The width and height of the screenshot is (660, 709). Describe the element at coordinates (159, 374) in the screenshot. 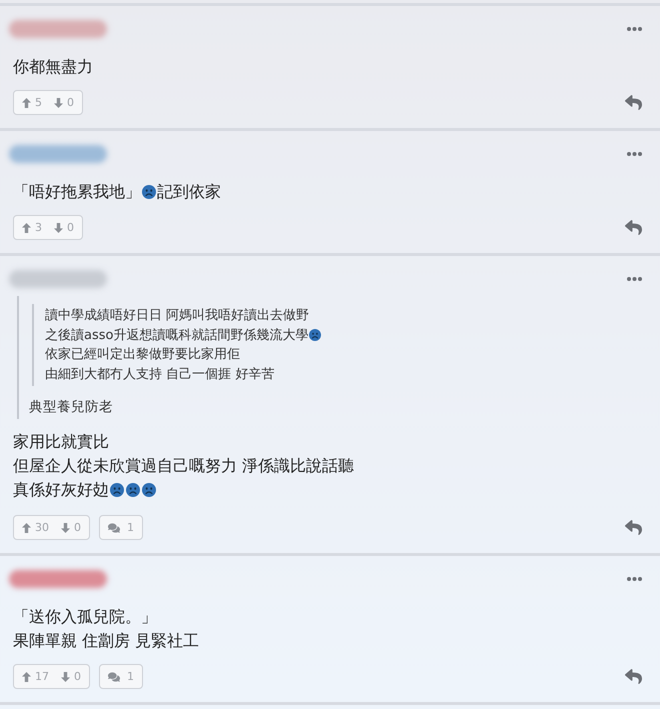

I see `quote-text: 由細到大都冇人支持 自己一個捱 好辛苦` at that location.